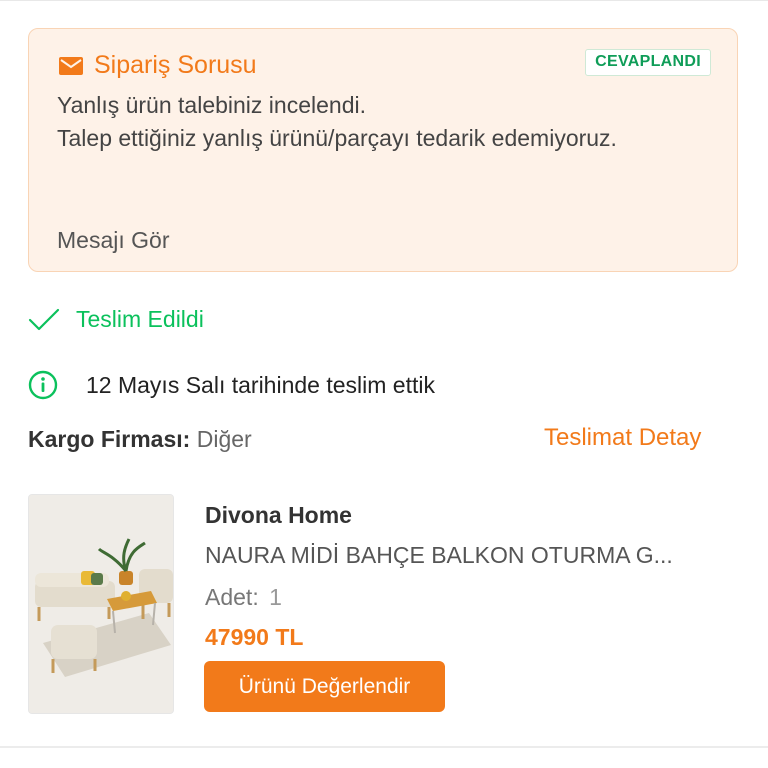 This screenshot has width=768, height=768. I want to click on check-icon, so click(44, 319).